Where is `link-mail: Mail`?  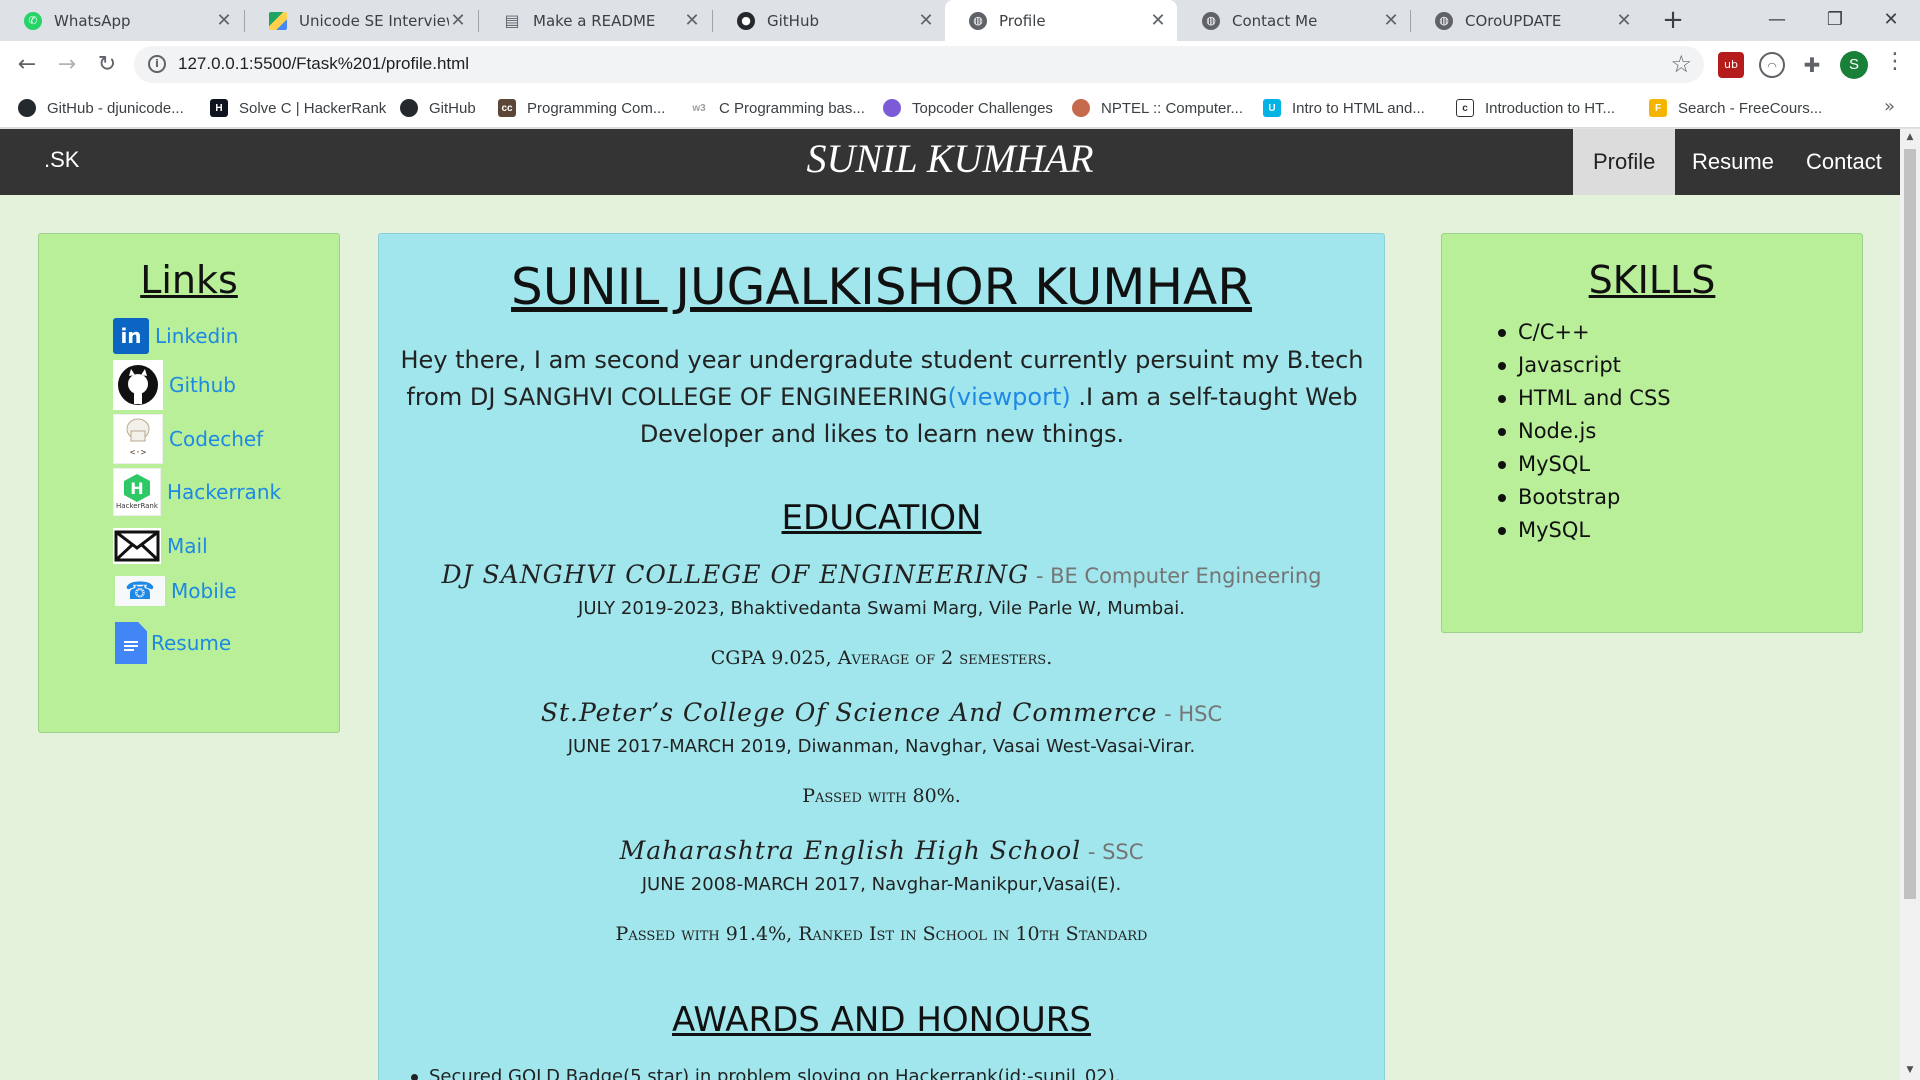
link-mail: Mail is located at coordinates (160, 546).